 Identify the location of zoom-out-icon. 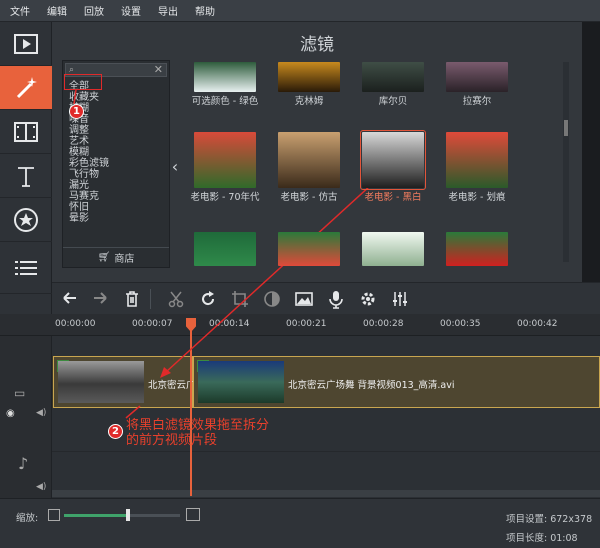
(54, 515).